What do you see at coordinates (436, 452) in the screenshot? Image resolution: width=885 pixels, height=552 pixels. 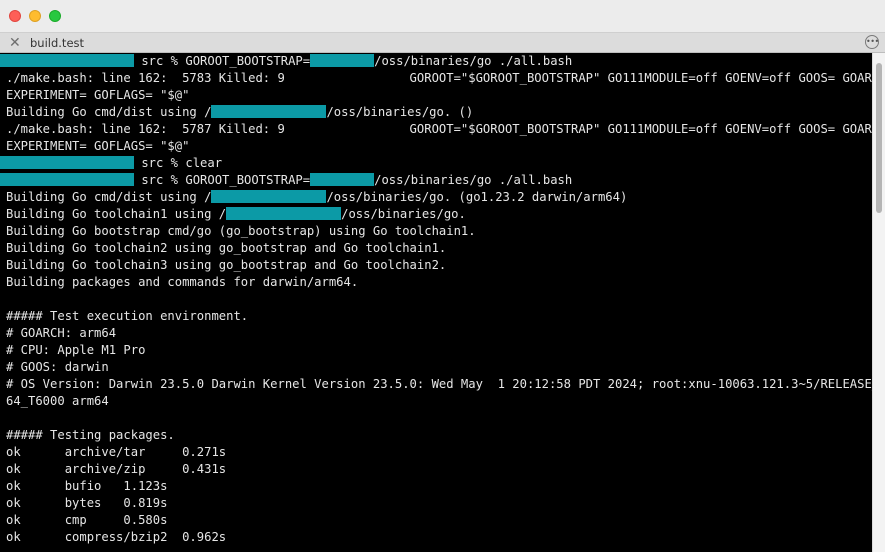 I see `terminal-line: ok archive/tar 0.271s` at bounding box center [436, 452].